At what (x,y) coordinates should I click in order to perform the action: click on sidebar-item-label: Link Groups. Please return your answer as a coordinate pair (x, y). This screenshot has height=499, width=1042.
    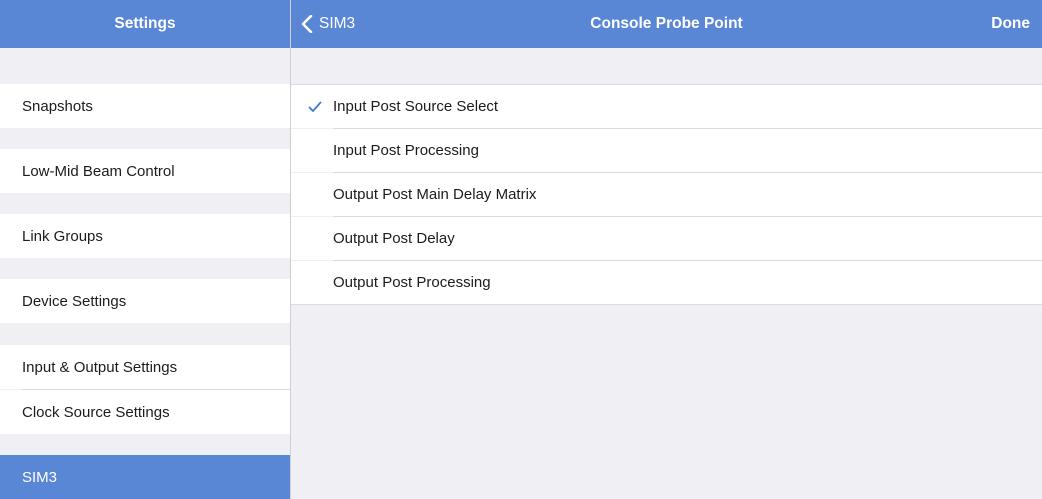
    Looking at the image, I should click on (62, 236).